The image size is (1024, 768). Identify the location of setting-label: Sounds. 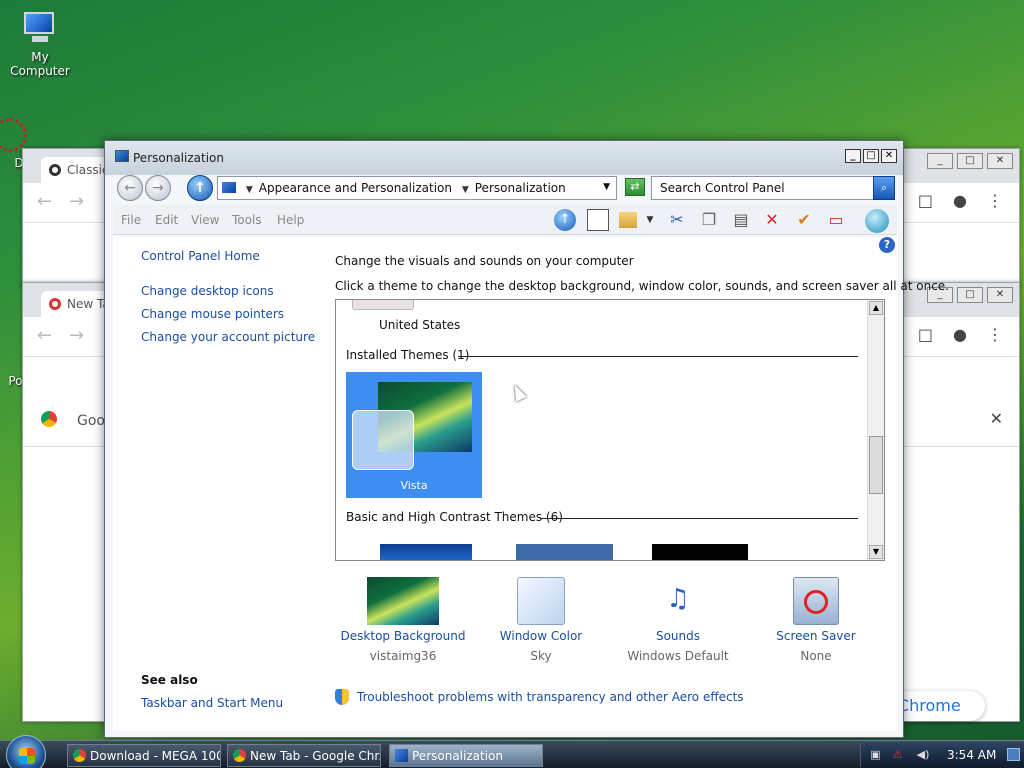
(678, 636).